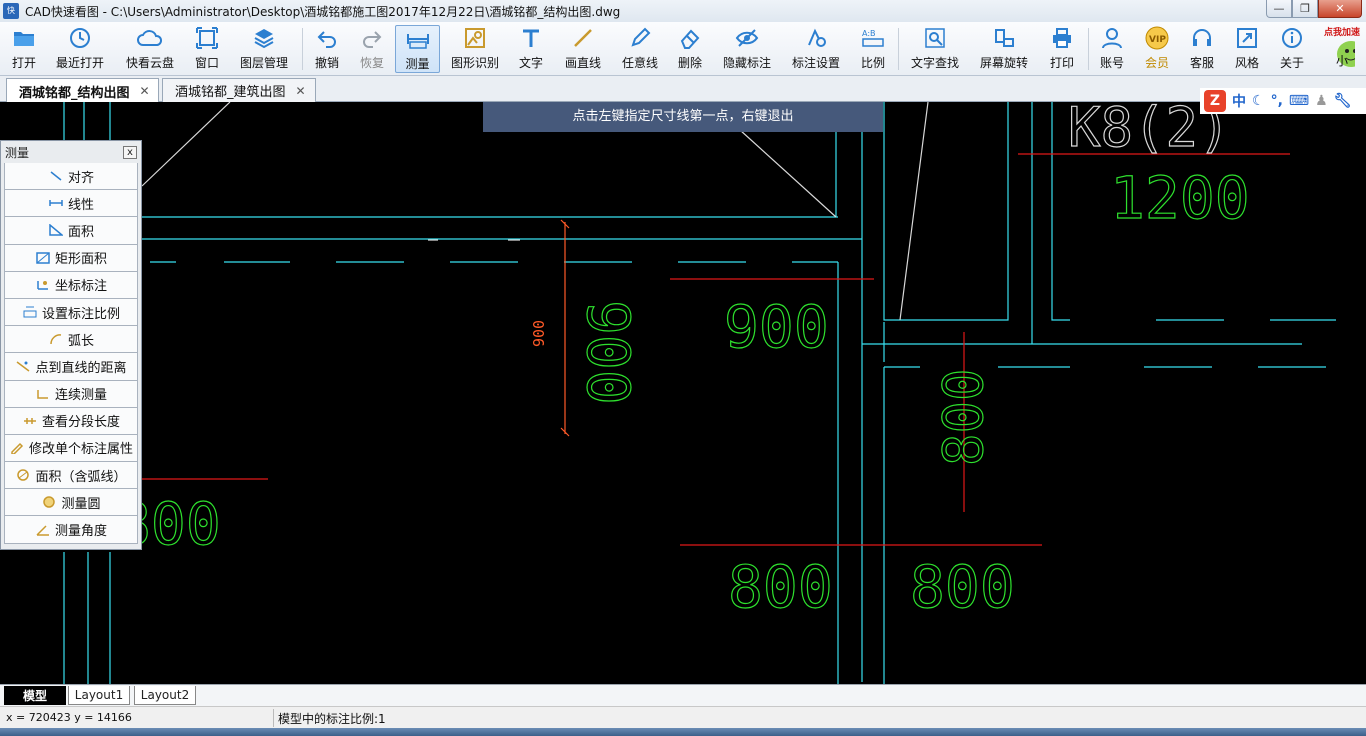 Image resolution: width=1366 pixels, height=736 pixels. I want to click on windows-taskbar, so click(683, 732).